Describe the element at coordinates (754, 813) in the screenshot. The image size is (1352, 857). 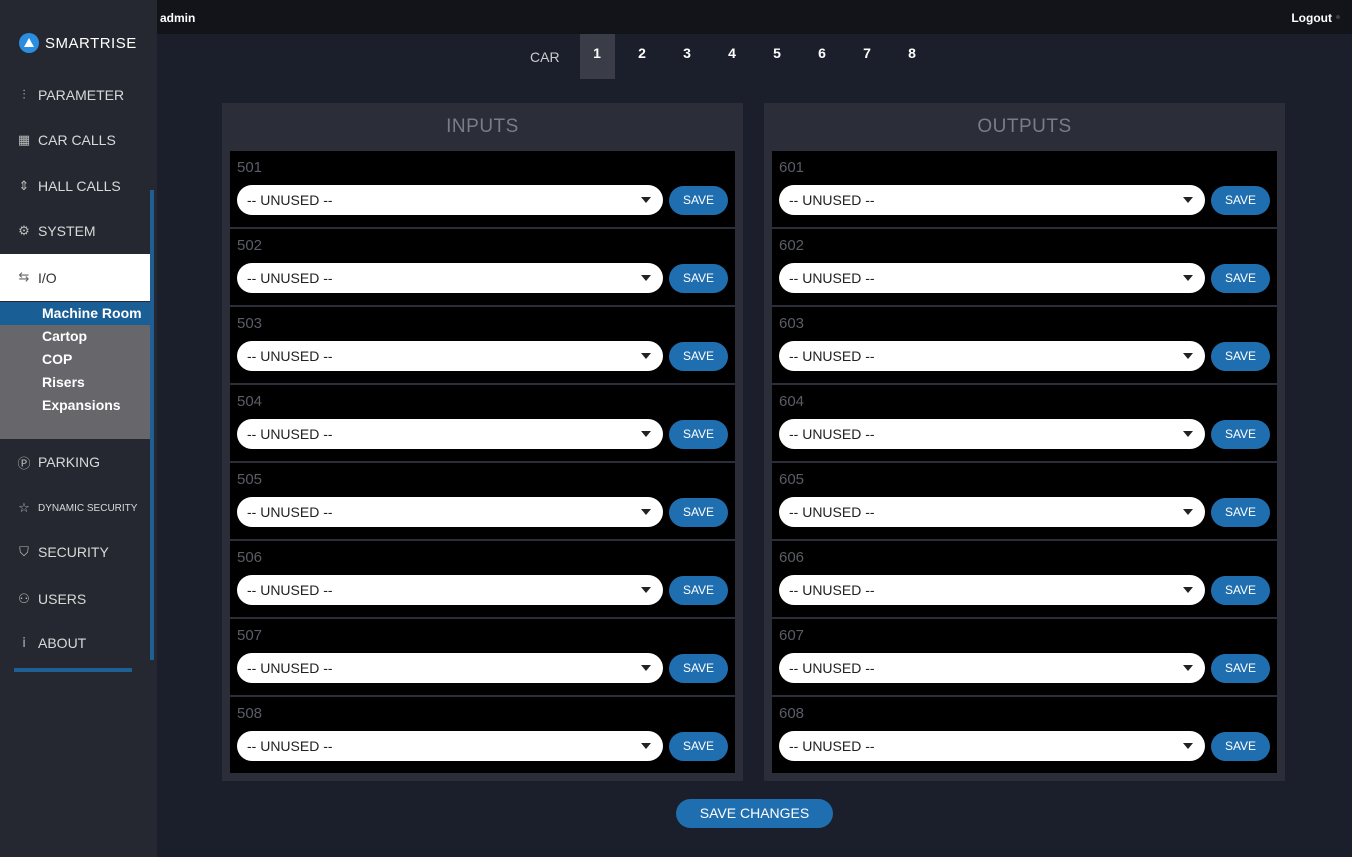
I see `save-changes-button: SAVE CHANGES` at that location.